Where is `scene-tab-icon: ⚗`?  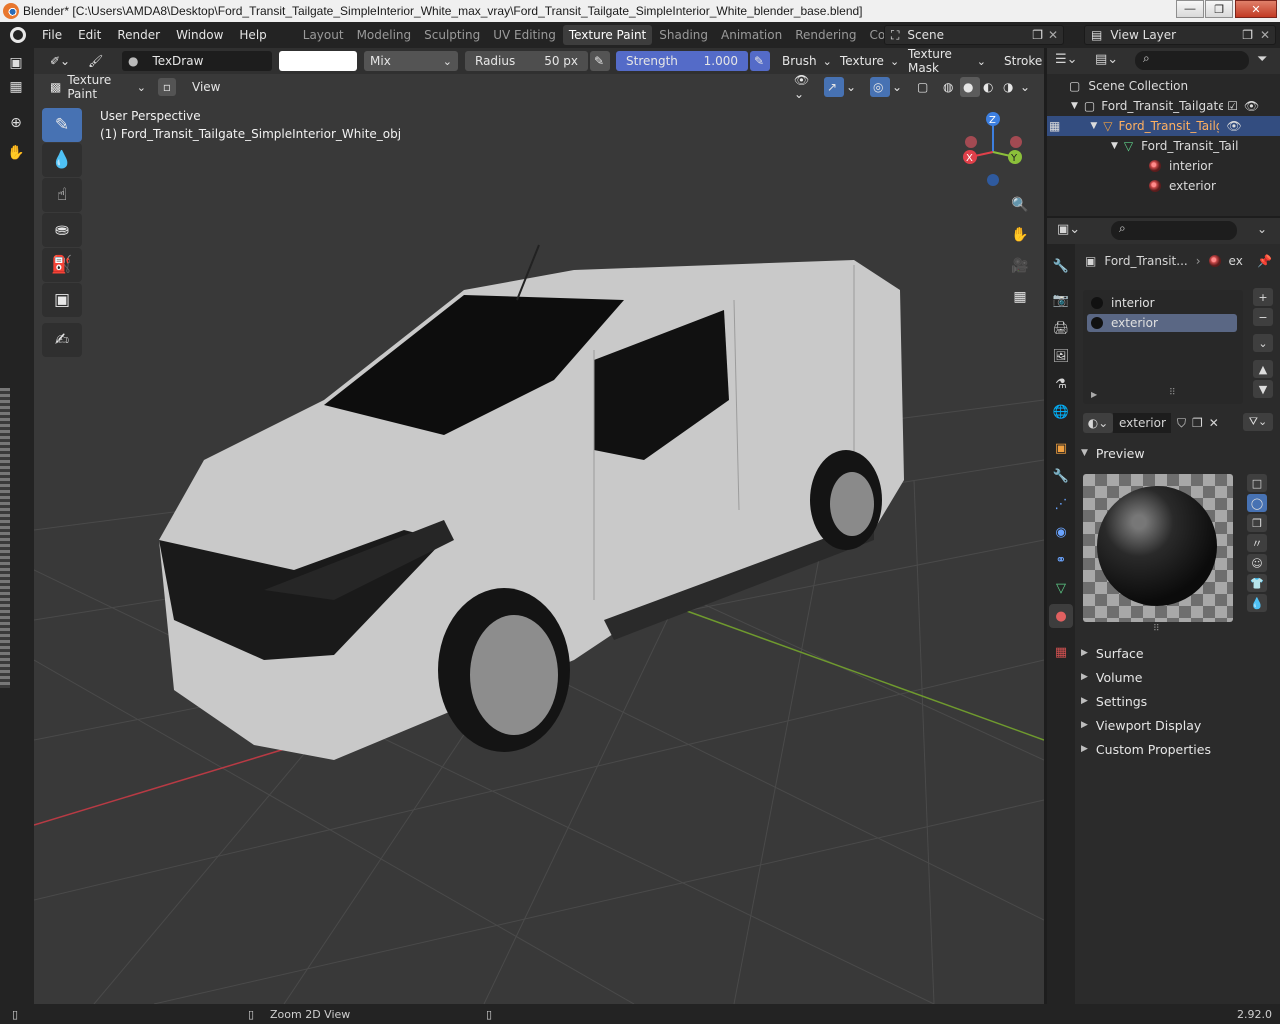 scene-tab-icon: ⚗ is located at coordinates (1061, 384).